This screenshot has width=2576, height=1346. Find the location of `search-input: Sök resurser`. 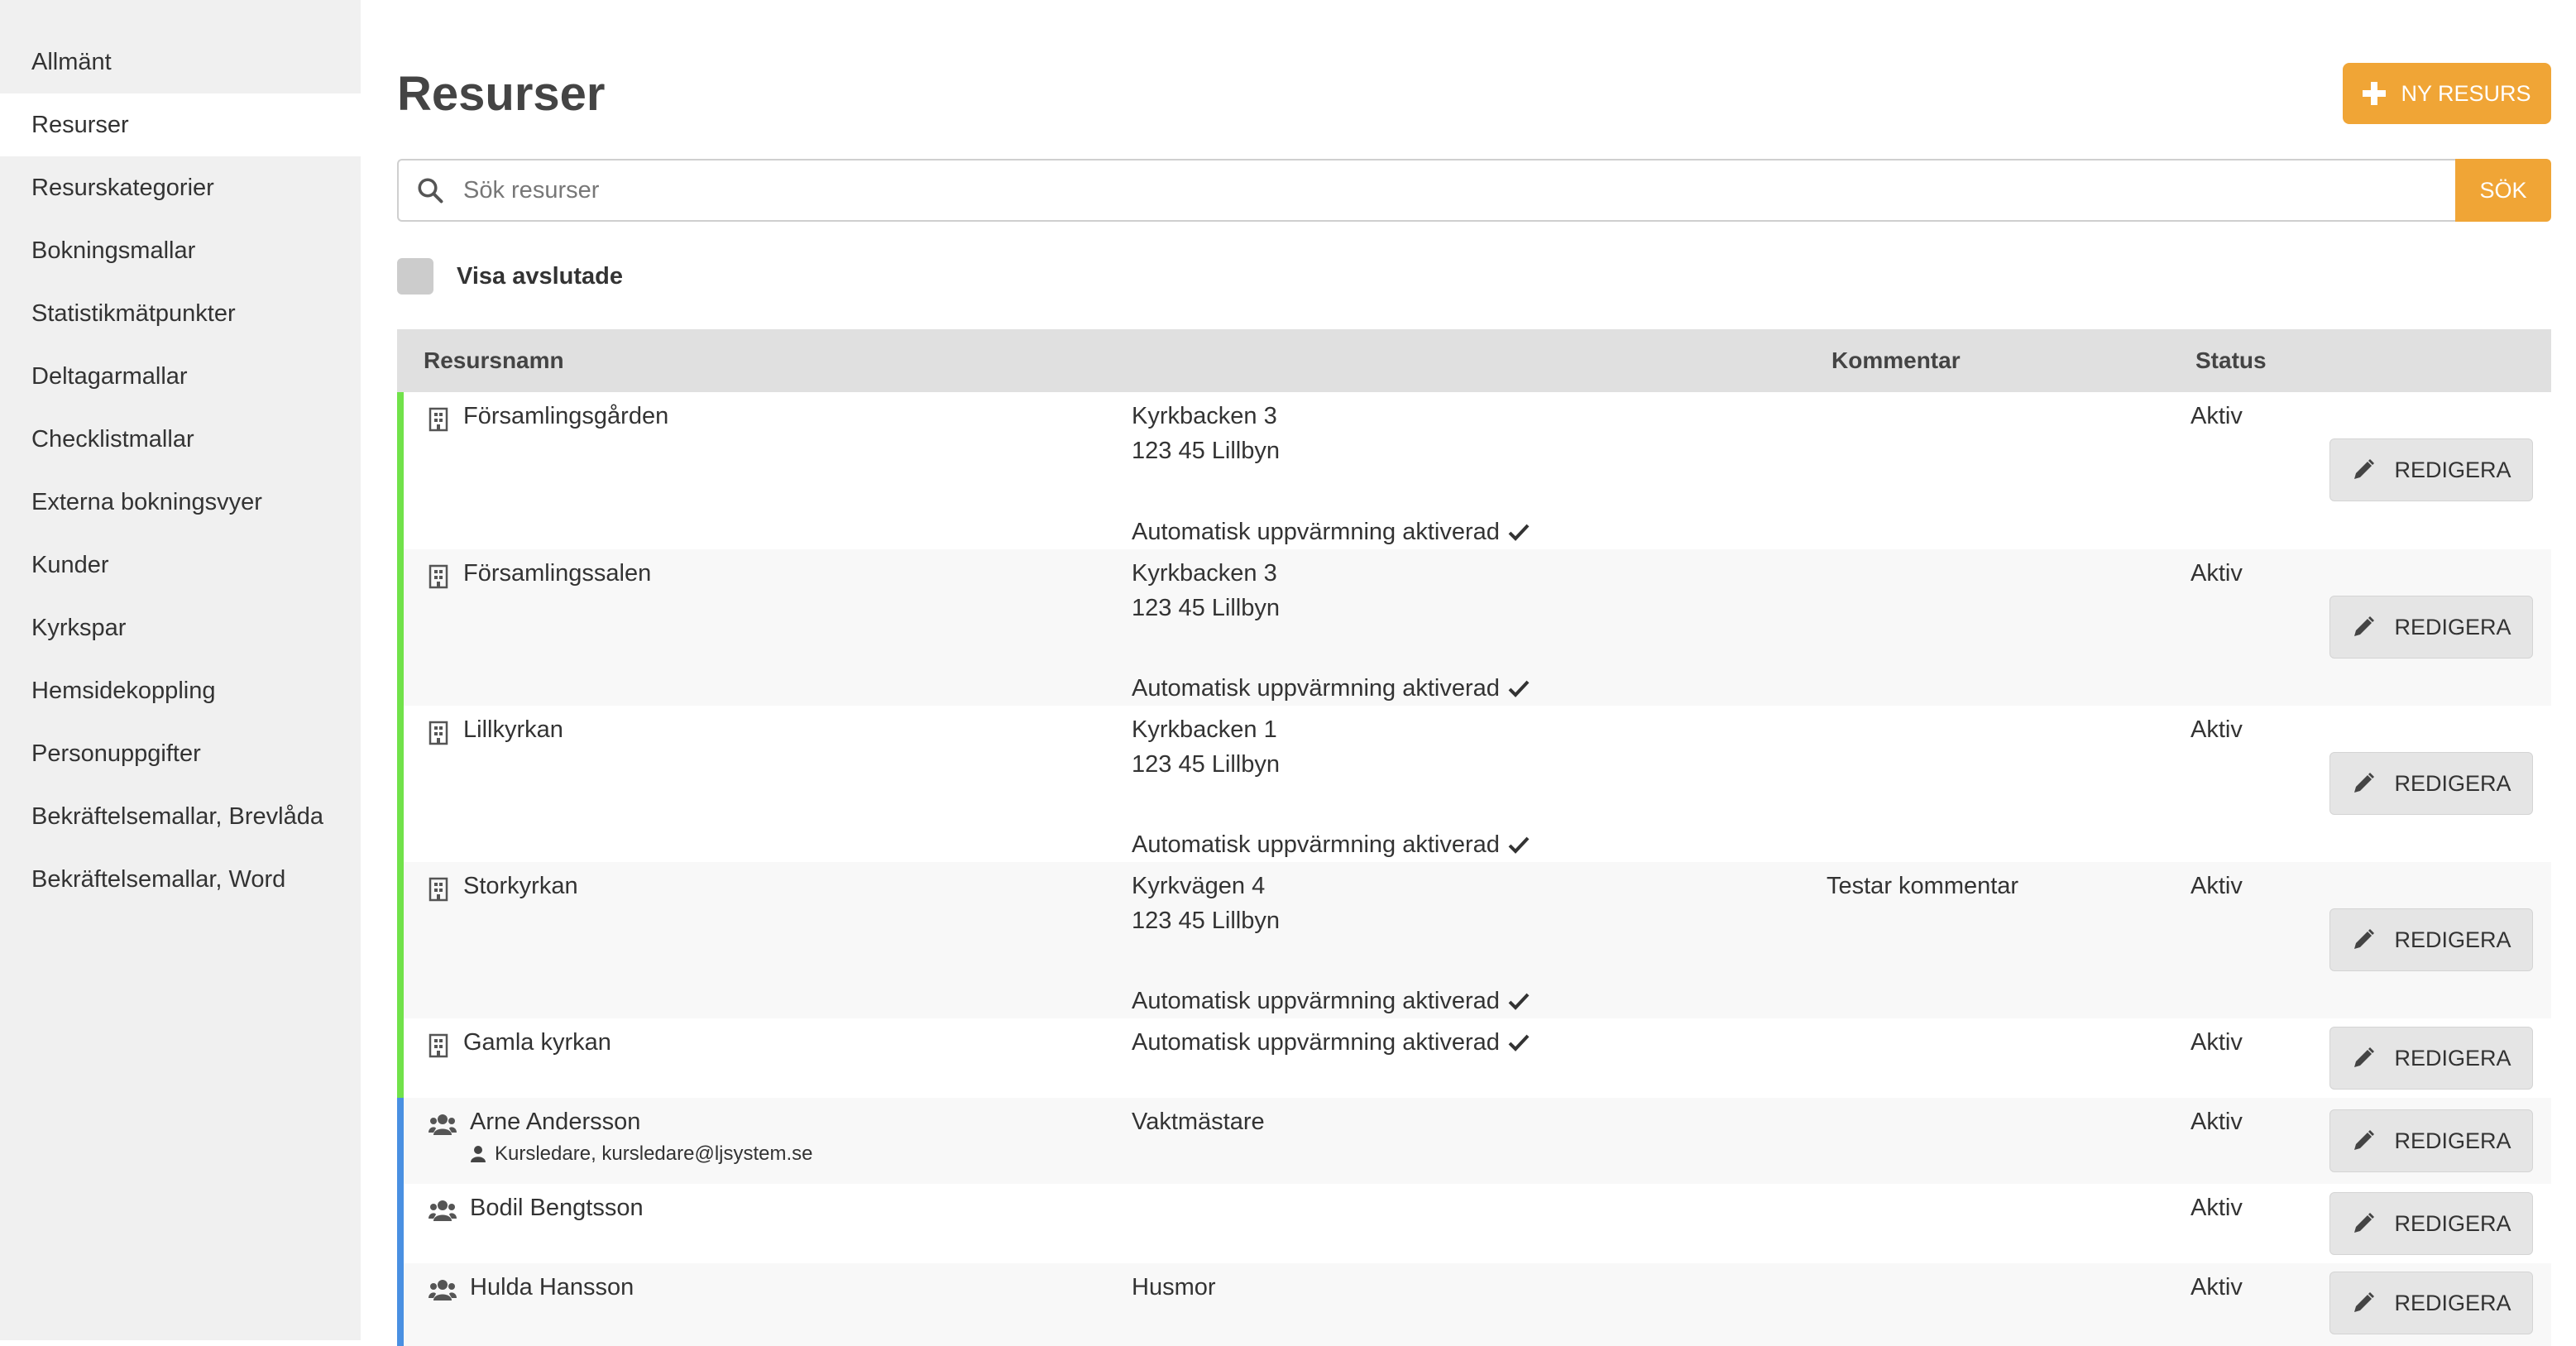

search-input: Sök resurser is located at coordinates (1426, 190).